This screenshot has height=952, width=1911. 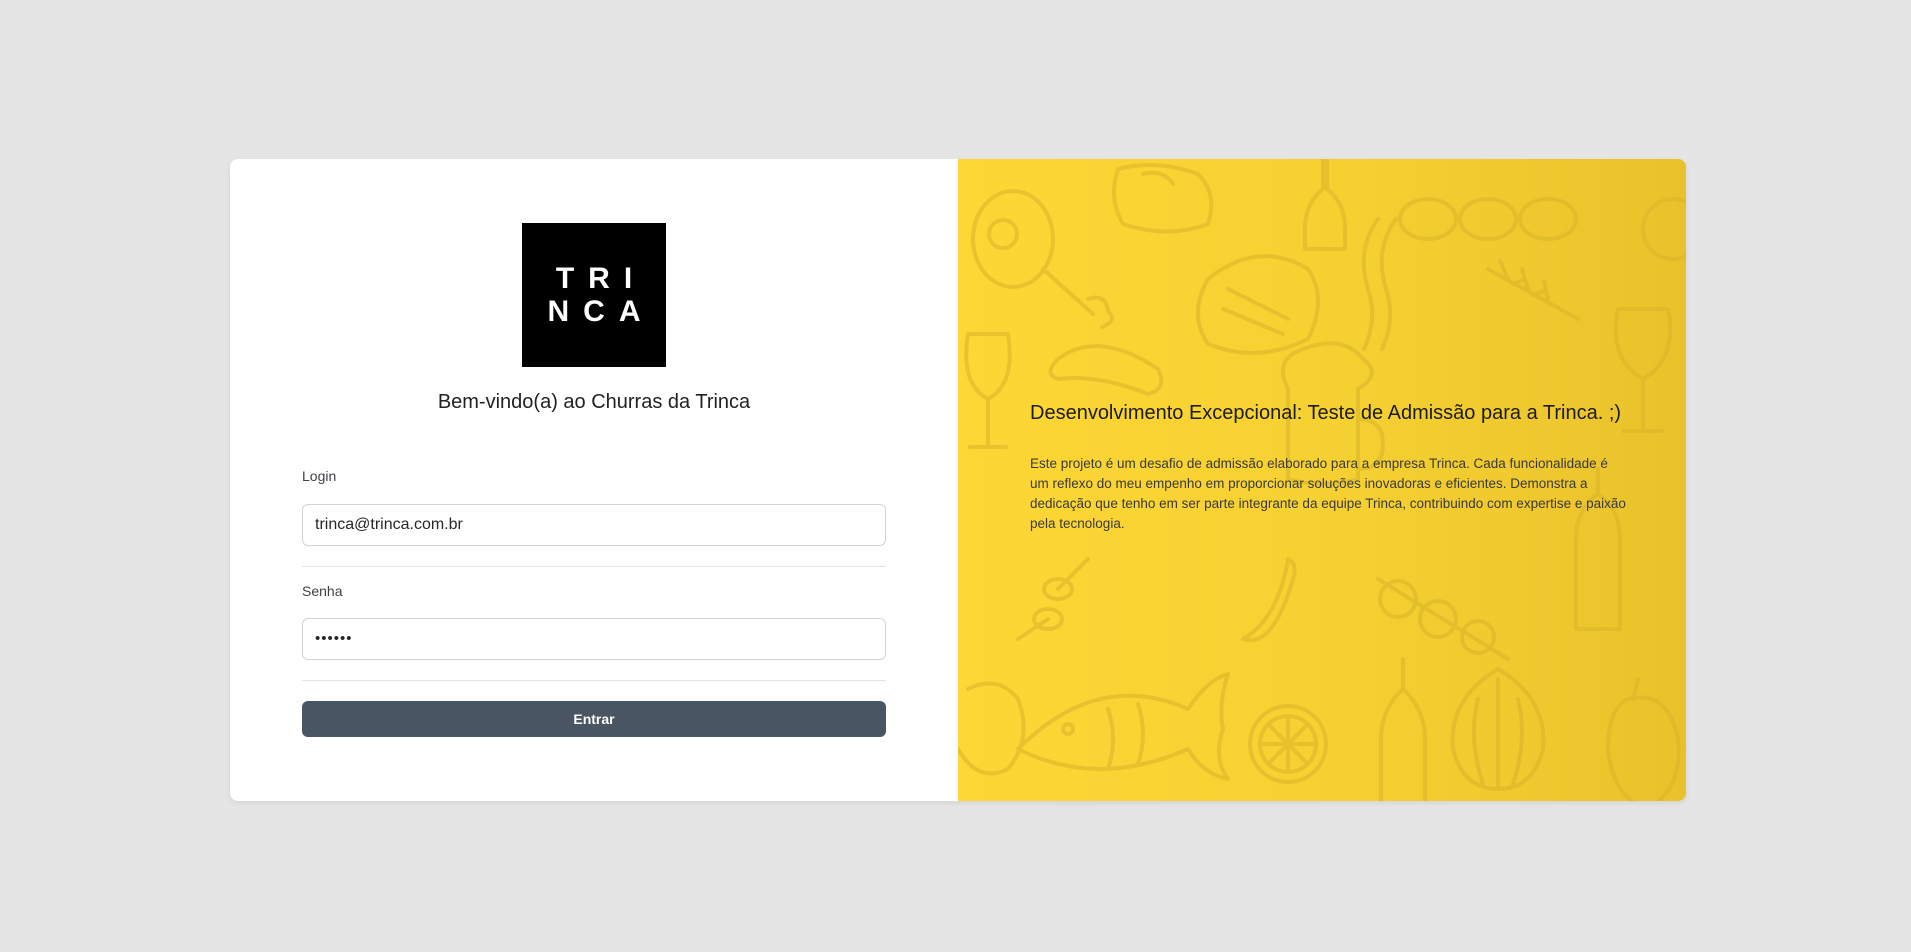 I want to click on login-button: Entrar, so click(x=594, y=719).